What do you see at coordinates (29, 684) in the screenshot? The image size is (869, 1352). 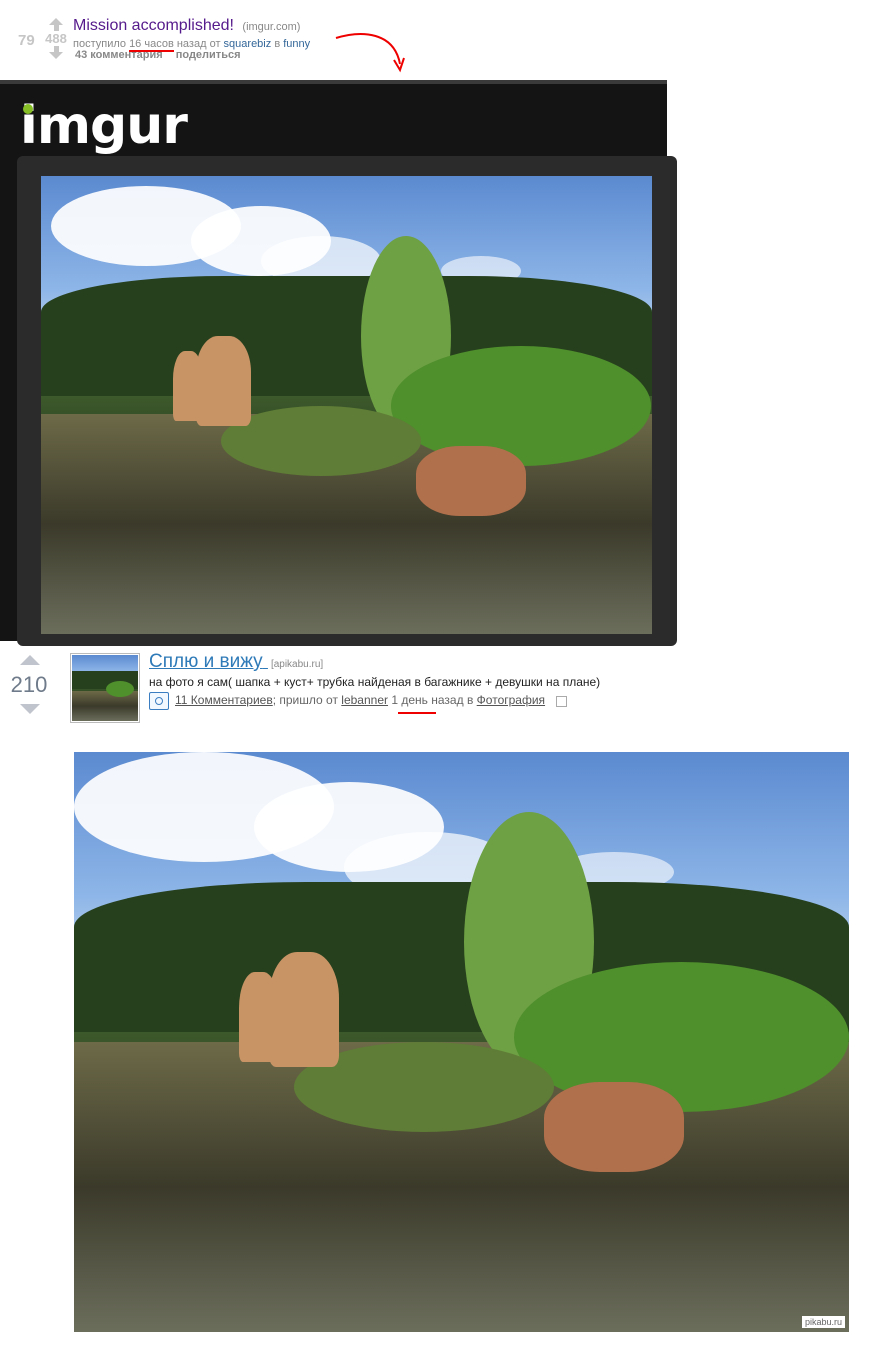 I see `pikabu-score: 210` at bounding box center [29, 684].